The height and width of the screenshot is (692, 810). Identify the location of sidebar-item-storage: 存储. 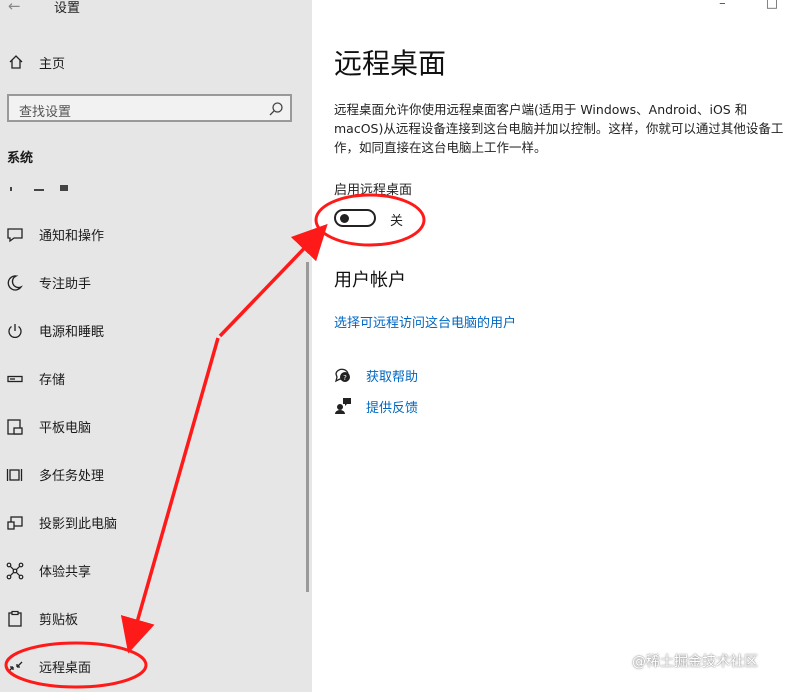
(150, 379).